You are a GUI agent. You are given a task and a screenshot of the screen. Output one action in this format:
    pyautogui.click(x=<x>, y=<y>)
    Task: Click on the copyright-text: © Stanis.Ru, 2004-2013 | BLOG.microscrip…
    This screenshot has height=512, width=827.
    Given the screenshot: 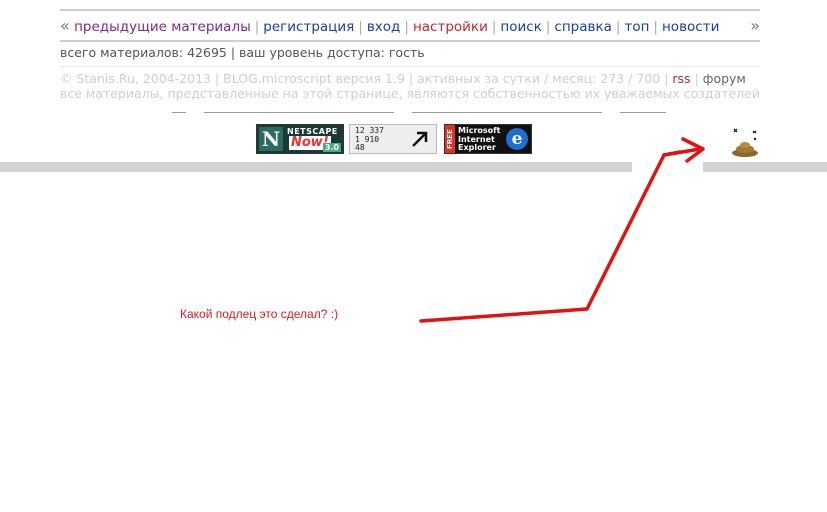 What is the action you would take?
    pyautogui.click(x=364, y=78)
    